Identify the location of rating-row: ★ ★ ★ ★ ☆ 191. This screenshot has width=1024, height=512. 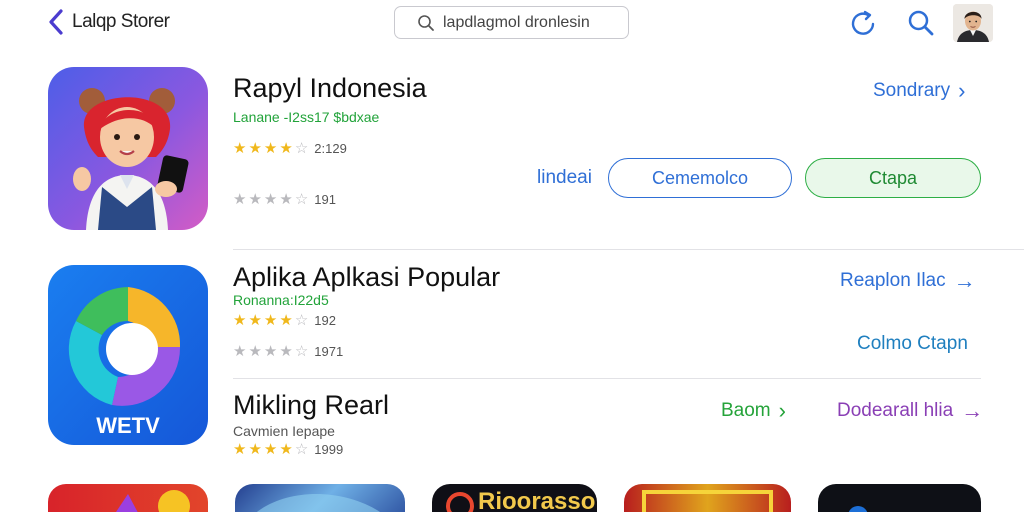
(284, 199).